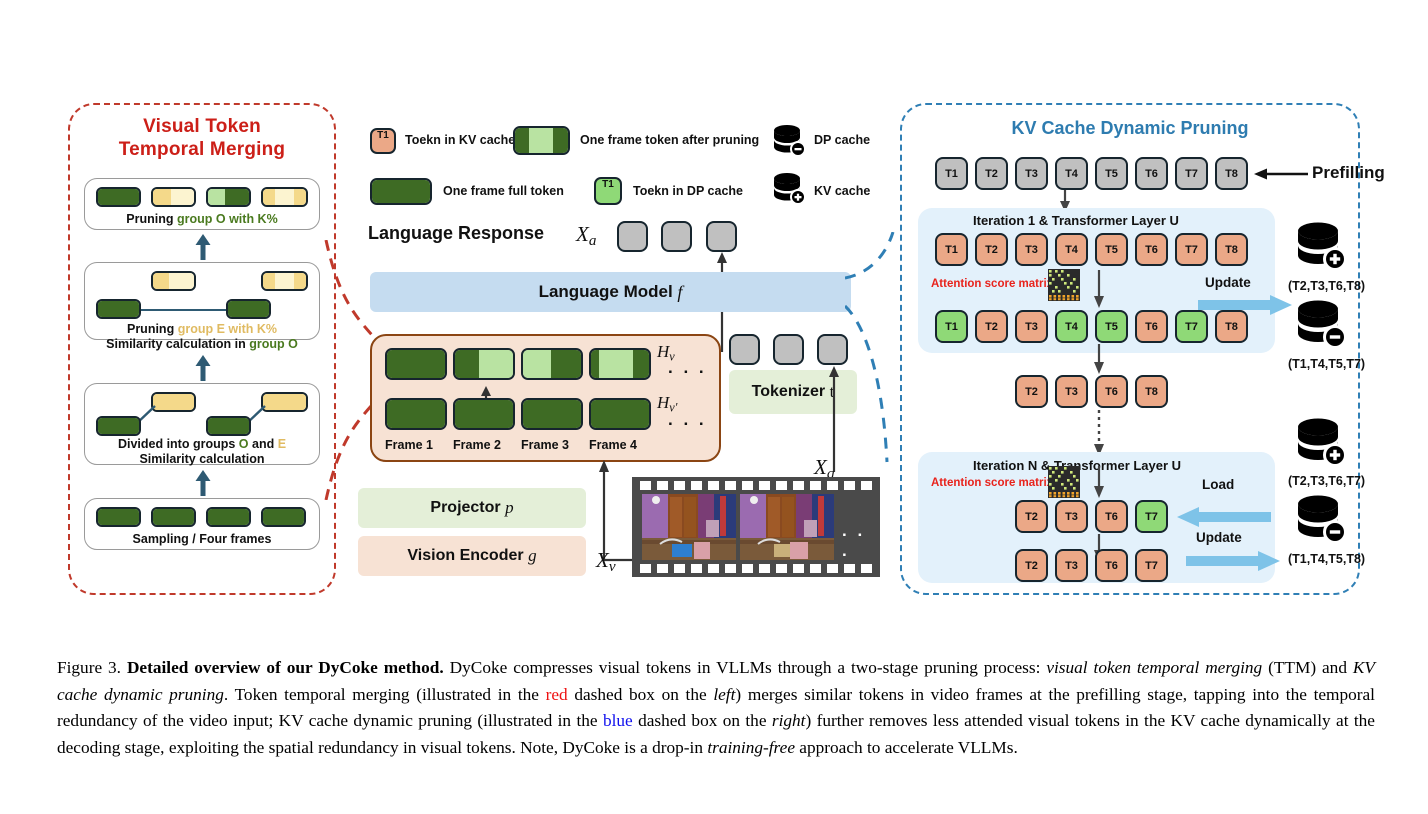  Describe the element at coordinates (203, 483) in the screenshot. I see `up-arrow-stage4-to-stage3` at that location.